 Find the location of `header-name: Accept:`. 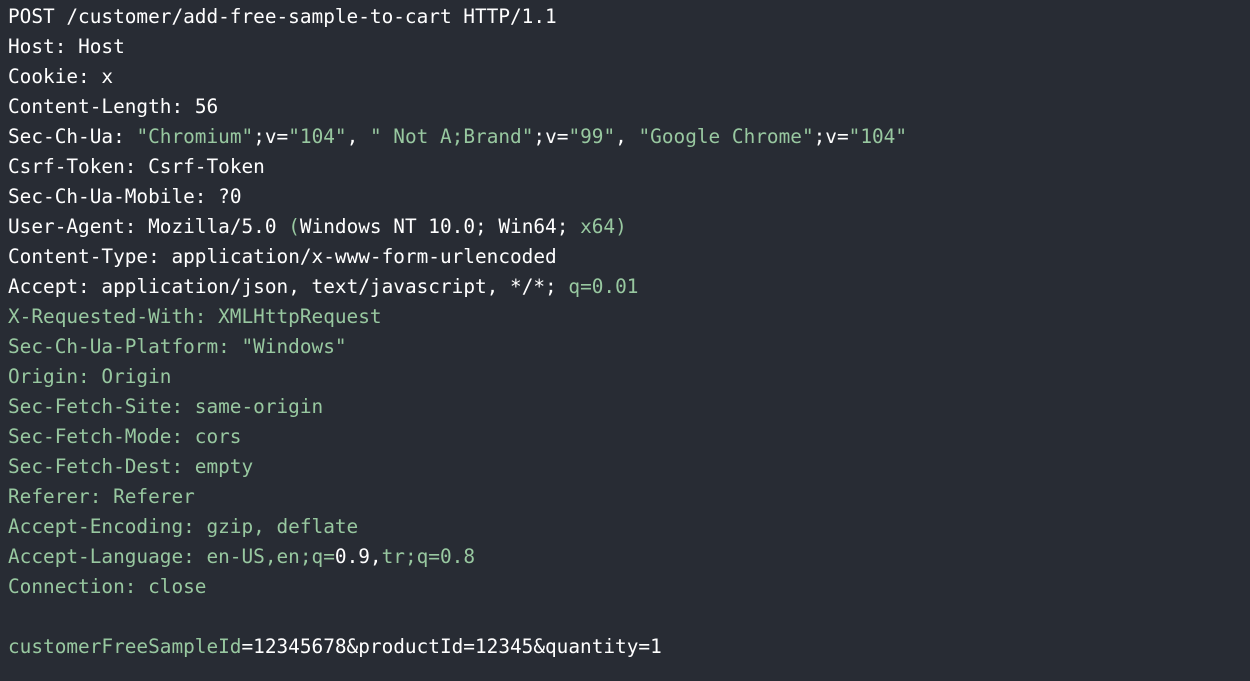

header-name: Accept: is located at coordinates (49, 286).